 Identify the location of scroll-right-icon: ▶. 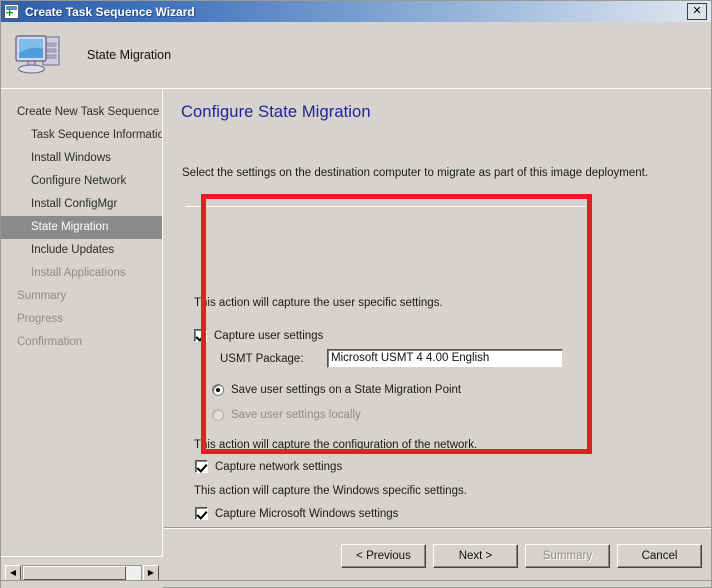
(151, 572).